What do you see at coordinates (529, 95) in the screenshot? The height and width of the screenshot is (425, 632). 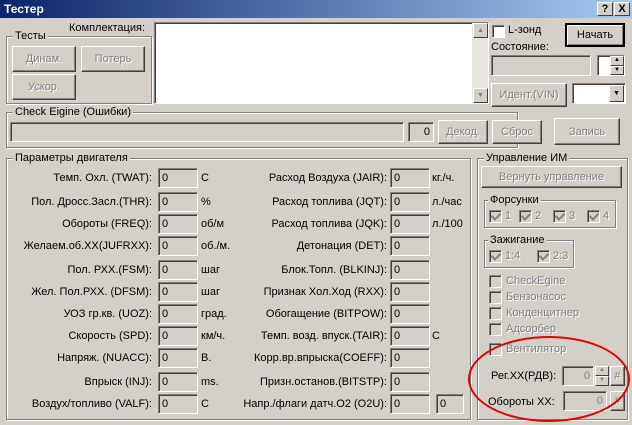 I see `ident-vin-button: Идент.(VIN)` at bounding box center [529, 95].